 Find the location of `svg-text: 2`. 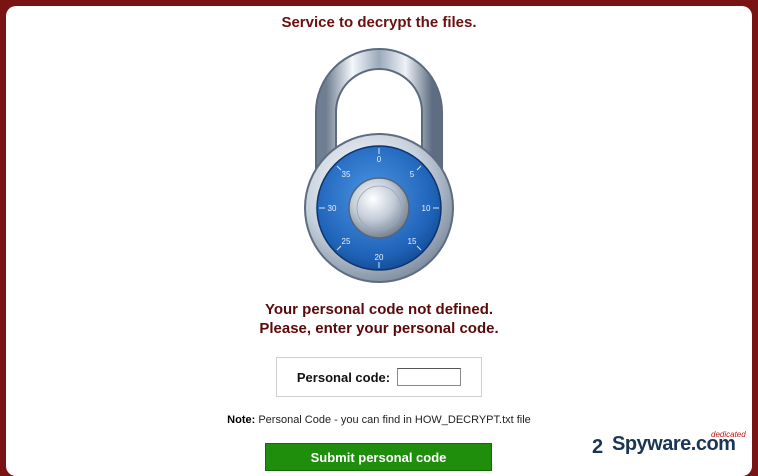

svg-text: 2 is located at coordinates (597, 446).